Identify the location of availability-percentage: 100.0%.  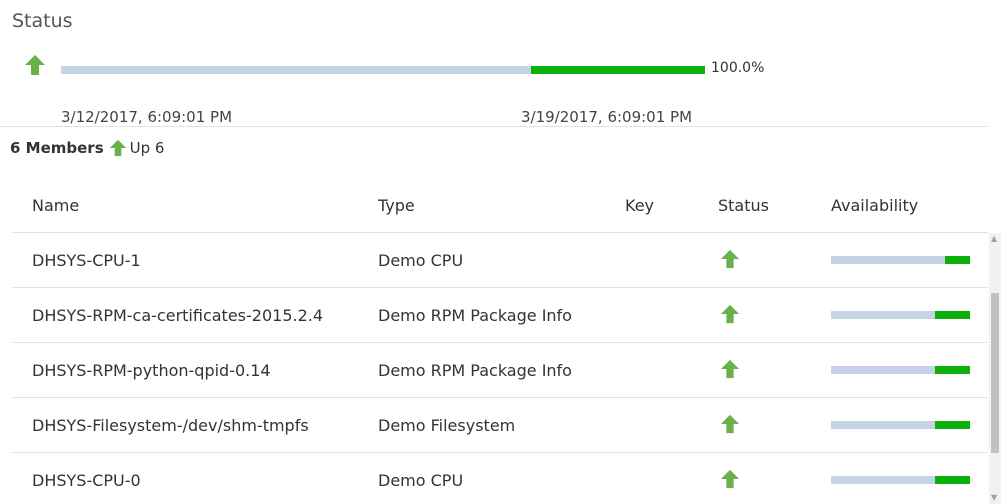
(738, 68).